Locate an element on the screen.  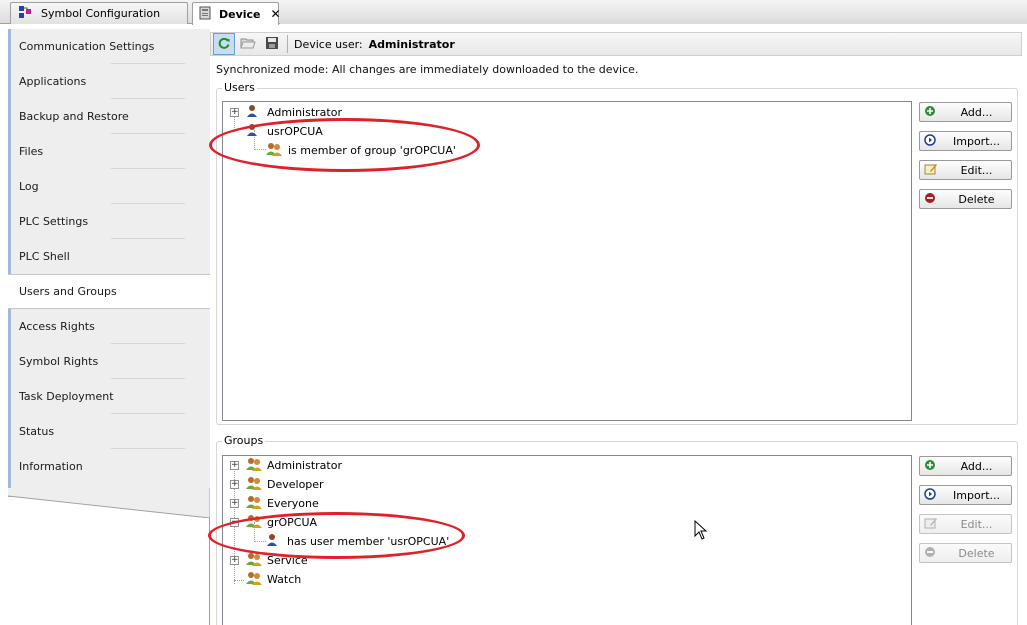
sidebar-item-users-and-groups: Users and Groups is located at coordinates (110, 291).